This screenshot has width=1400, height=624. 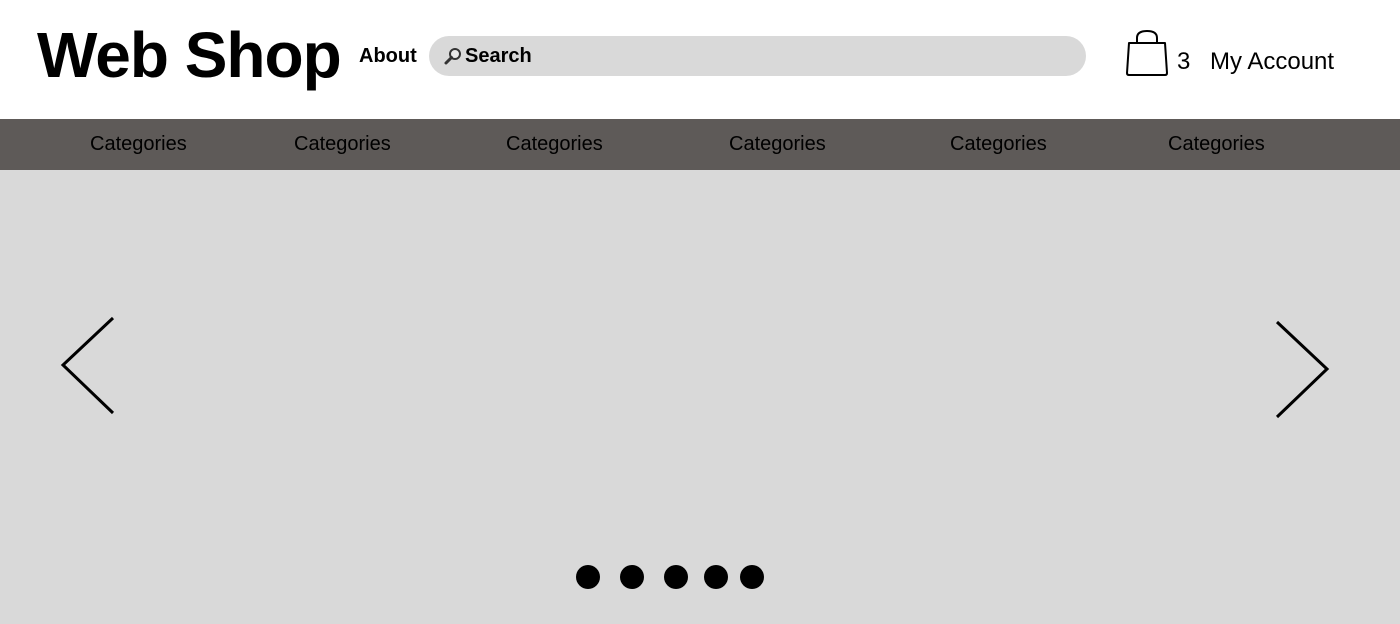 I want to click on search-input, so click(x=765, y=56).